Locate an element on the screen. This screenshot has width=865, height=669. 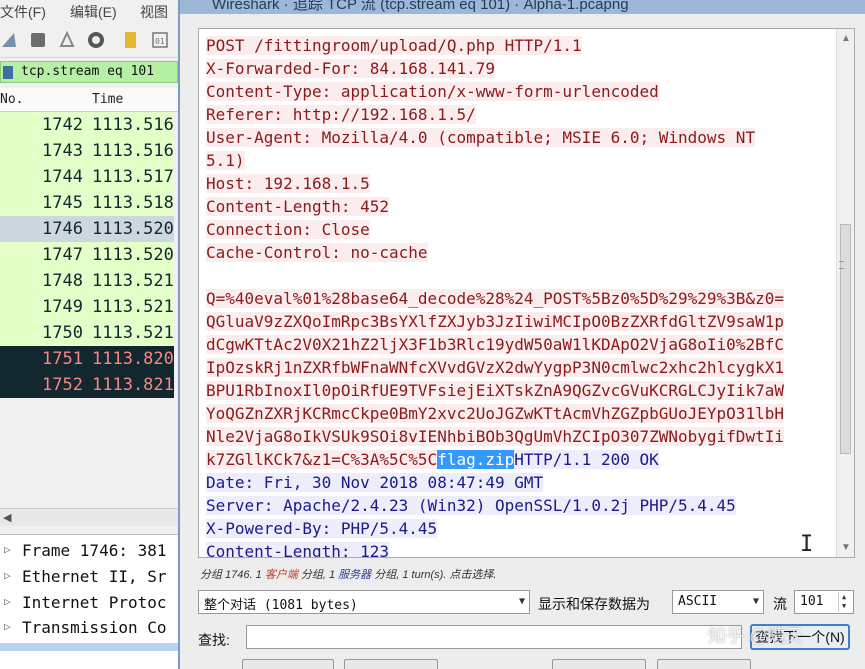
filter-out-button is located at coordinates (288, 664).